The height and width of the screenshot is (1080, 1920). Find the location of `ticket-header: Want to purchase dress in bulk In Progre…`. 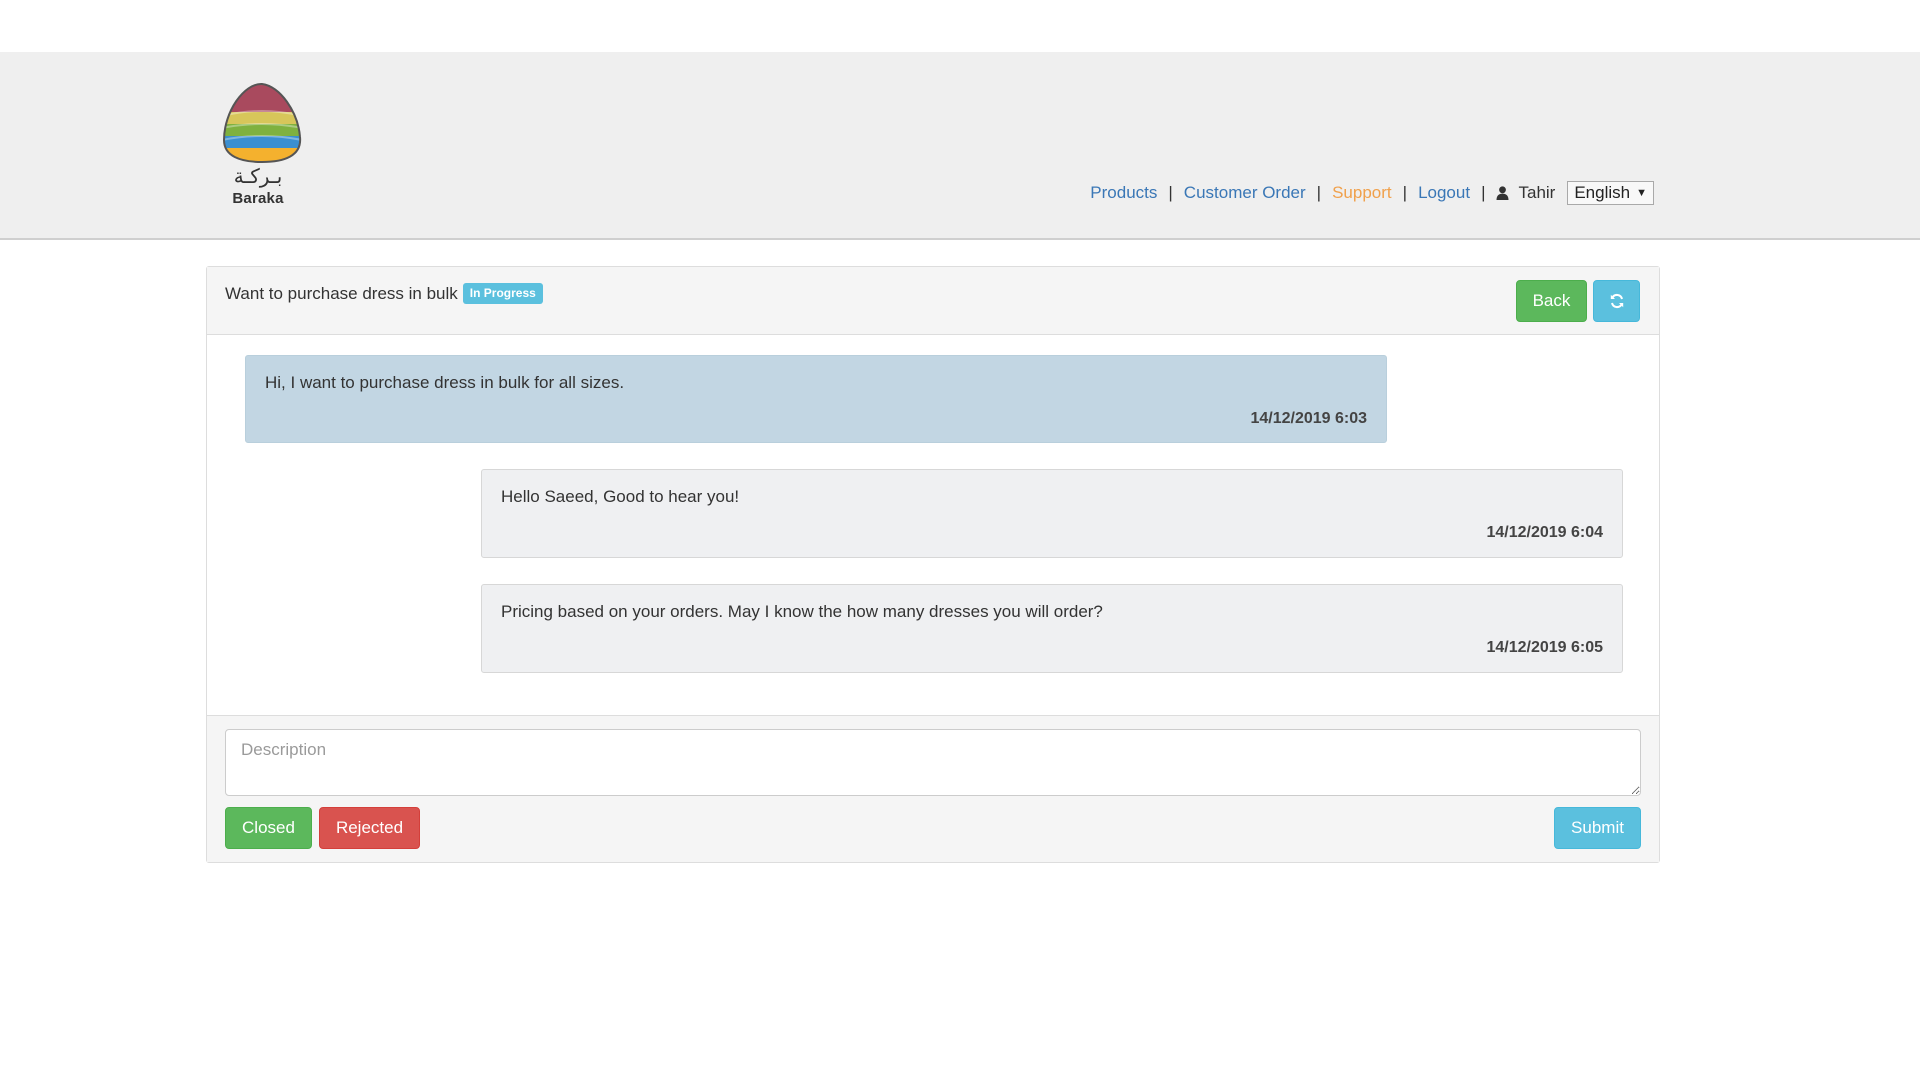

ticket-header: Want to purchase dress in bulk In Progre… is located at coordinates (933, 301).